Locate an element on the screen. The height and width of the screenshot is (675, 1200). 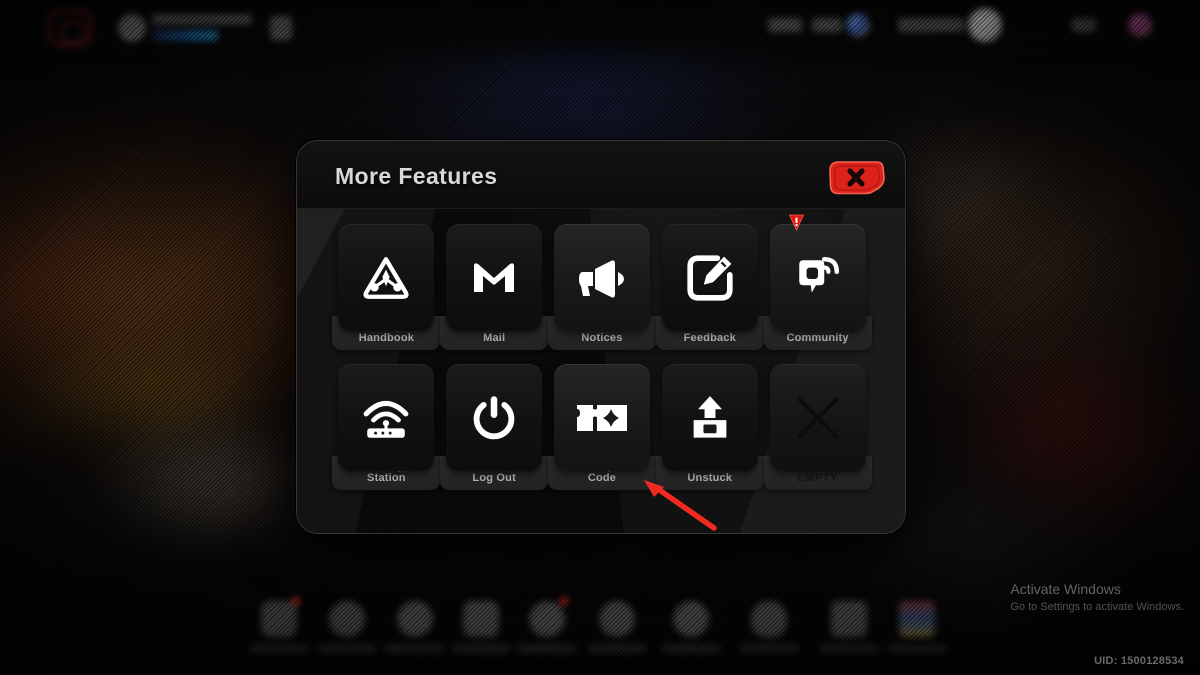
power-icon is located at coordinates (494, 417).